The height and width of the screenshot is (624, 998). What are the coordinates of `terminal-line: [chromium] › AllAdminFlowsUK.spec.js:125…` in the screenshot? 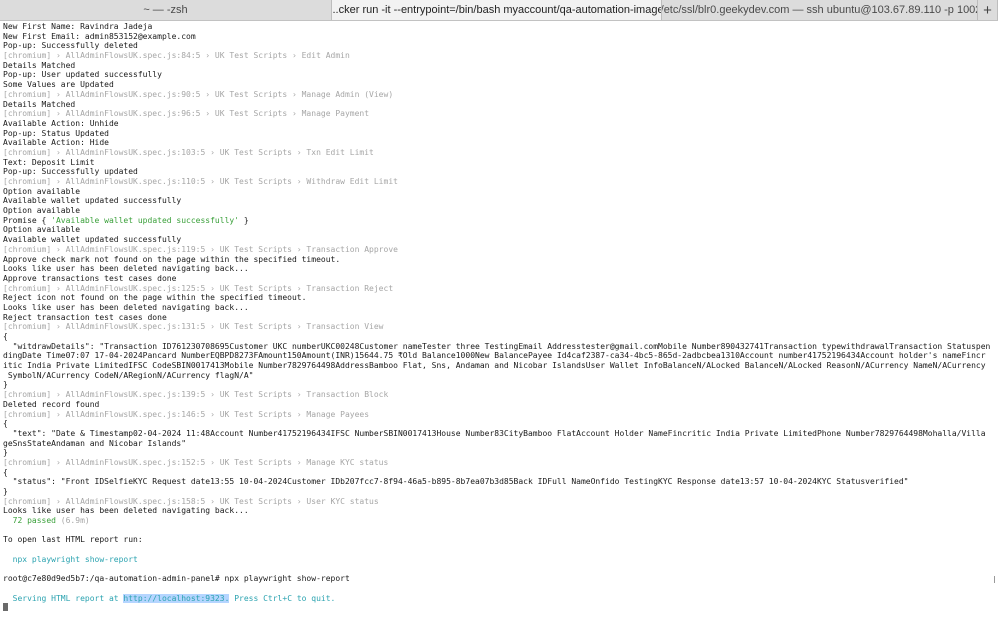 It's located at (499, 289).